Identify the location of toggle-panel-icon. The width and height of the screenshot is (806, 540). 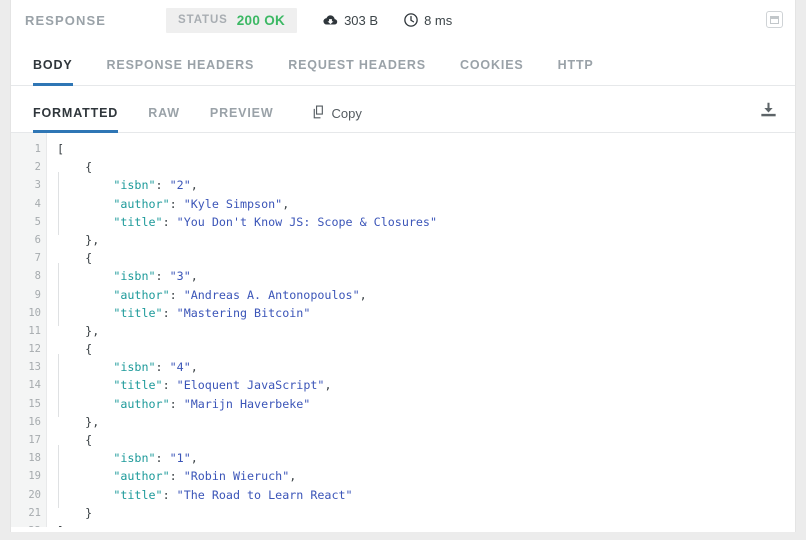
(774, 19).